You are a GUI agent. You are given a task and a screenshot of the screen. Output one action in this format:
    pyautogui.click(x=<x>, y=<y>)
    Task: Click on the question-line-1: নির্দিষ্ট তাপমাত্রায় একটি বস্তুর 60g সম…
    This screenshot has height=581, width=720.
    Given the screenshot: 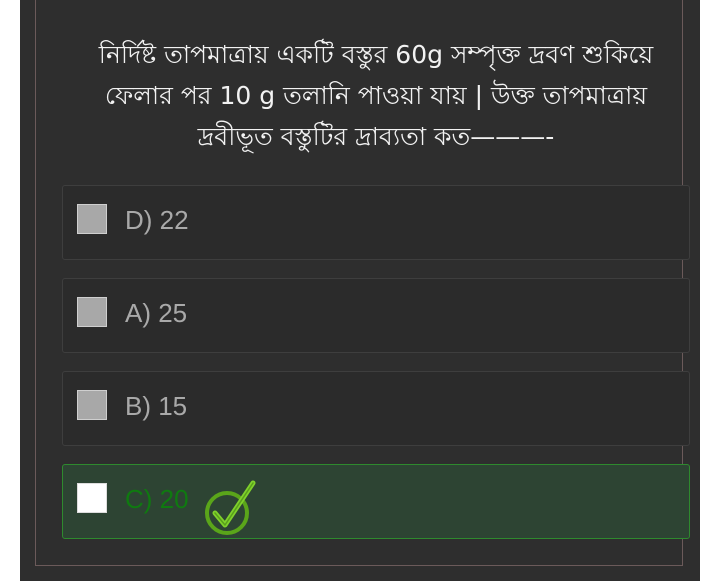 What is the action you would take?
    pyautogui.click(x=376, y=54)
    